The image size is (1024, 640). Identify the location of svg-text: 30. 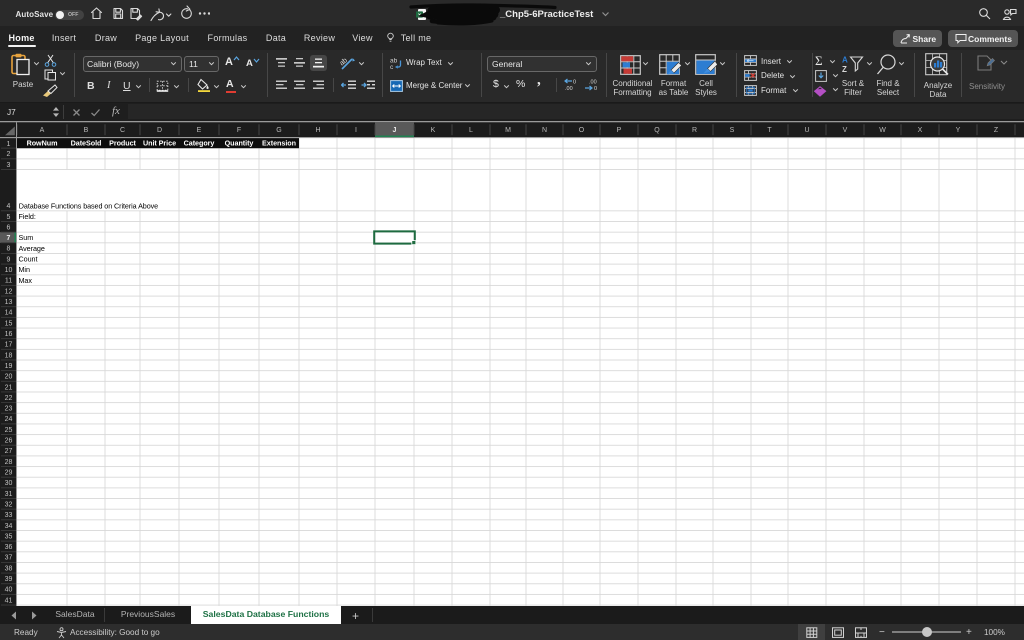
(9, 483).